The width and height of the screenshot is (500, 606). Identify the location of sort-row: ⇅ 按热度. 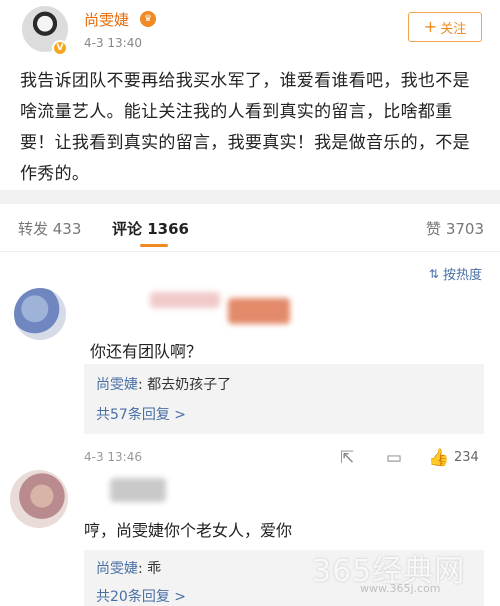
(250, 272).